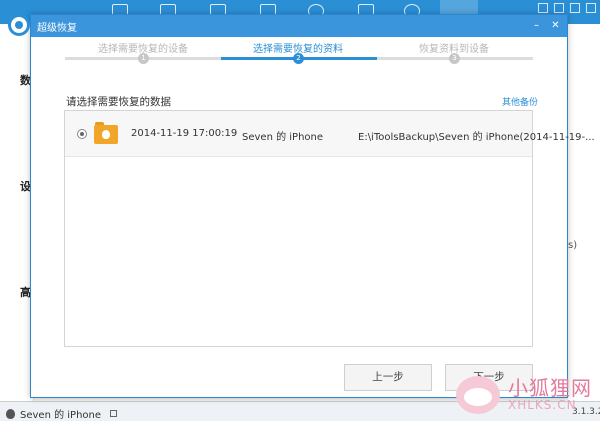  Describe the element at coordinates (478, 395) in the screenshot. I see `fox-logo-icon` at that location.